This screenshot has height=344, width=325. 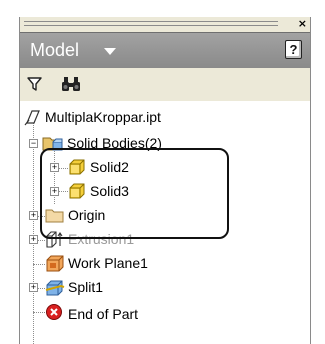 I want to click on close-icon: ×, so click(x=302, y=24).